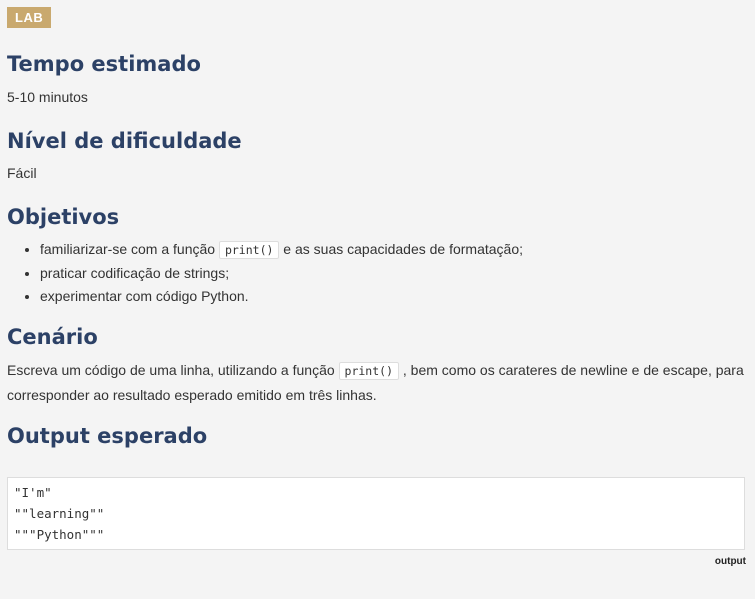 The height and width of the screenshot is (599, 755). What do you see at coordinates (394, 273) in the screenshot?
I see `objective-item: praticar codificação de strings;` at bounding box center [394, 273].